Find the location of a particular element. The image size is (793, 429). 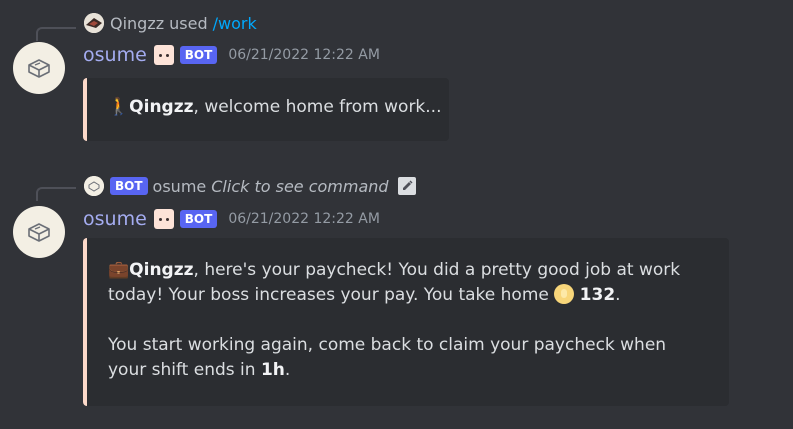

reply-reference: Qingzz used /work is located at coordinates (170, 23).